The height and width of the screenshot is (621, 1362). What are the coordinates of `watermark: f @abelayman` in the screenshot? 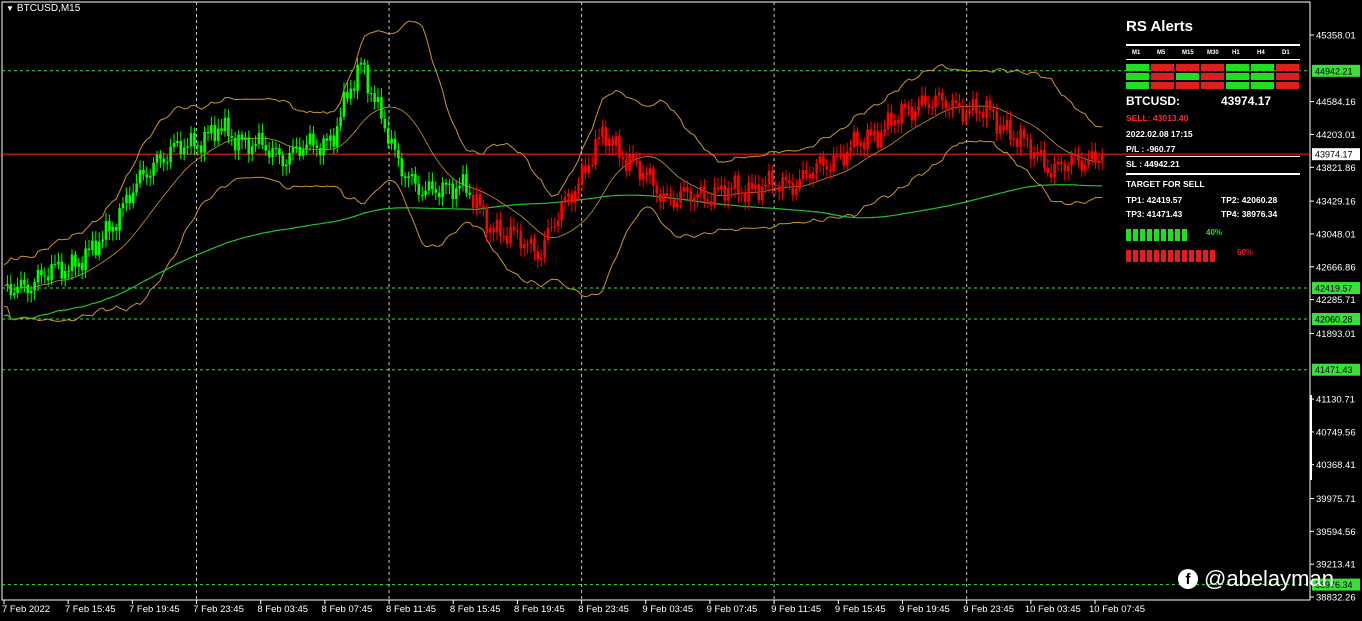 It's located at (1256, 579).